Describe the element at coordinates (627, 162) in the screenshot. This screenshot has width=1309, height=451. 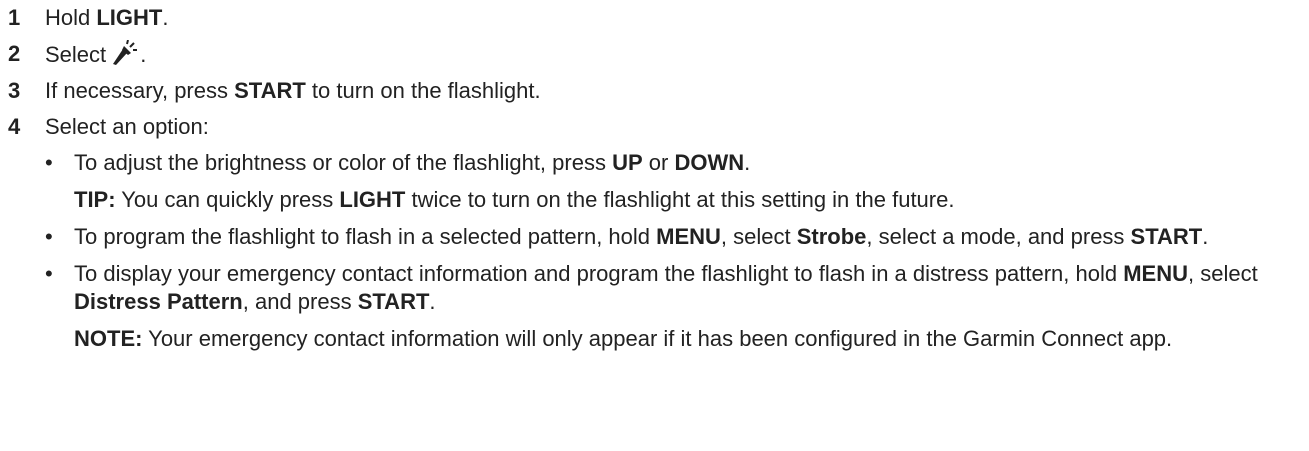
I see `key-up: UP` at that location.